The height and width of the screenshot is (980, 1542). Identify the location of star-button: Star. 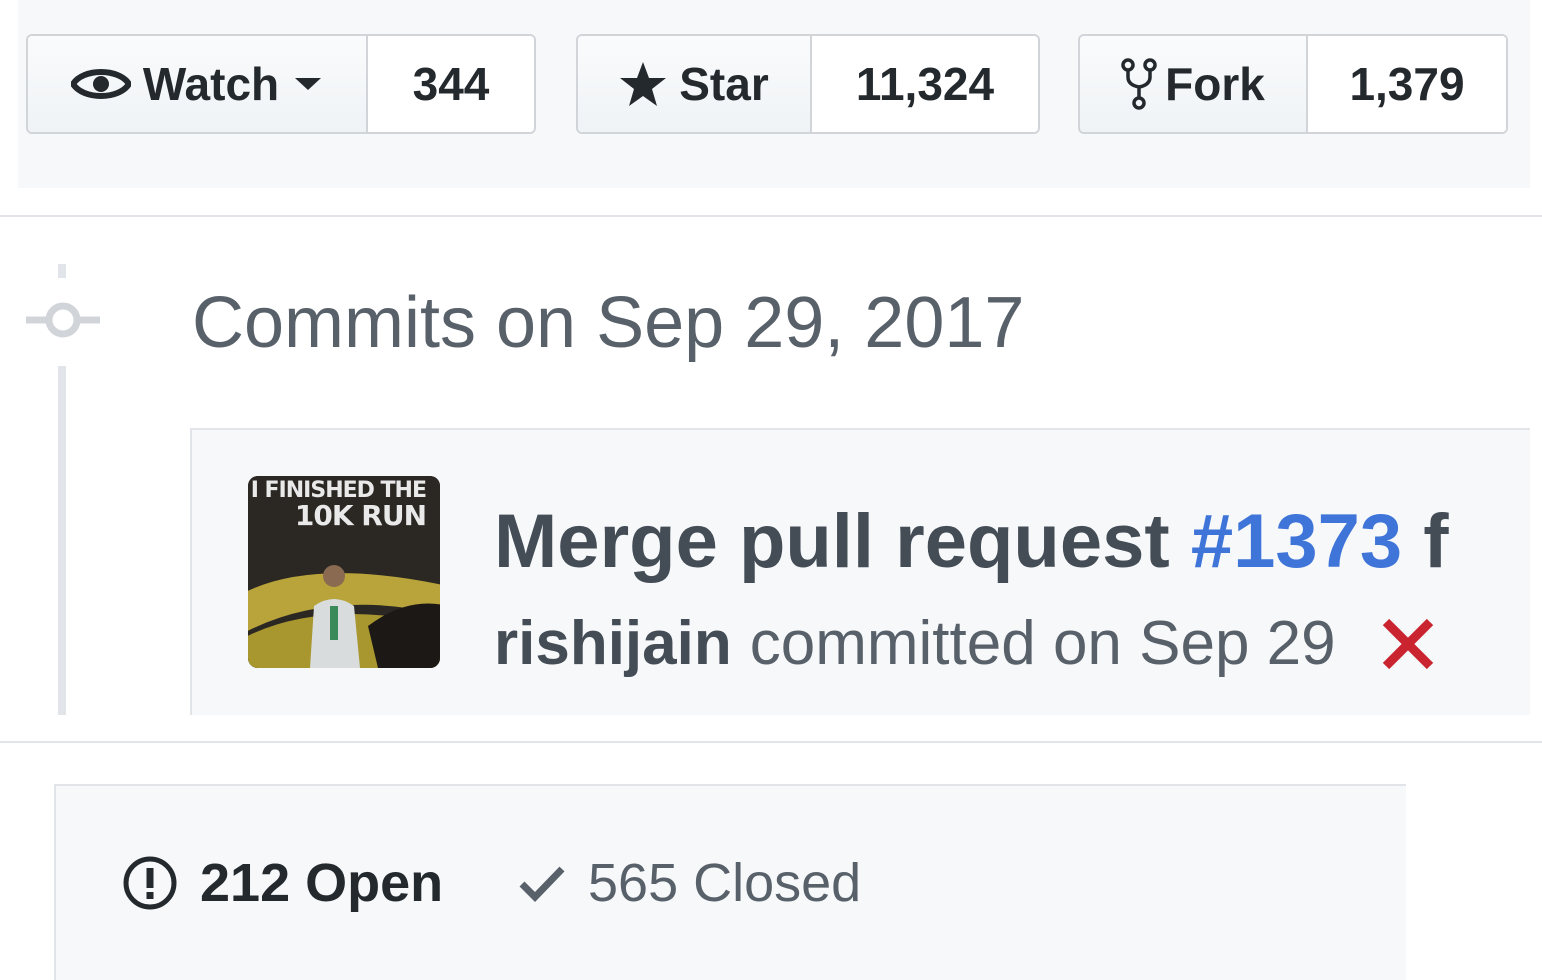
(695, 84).